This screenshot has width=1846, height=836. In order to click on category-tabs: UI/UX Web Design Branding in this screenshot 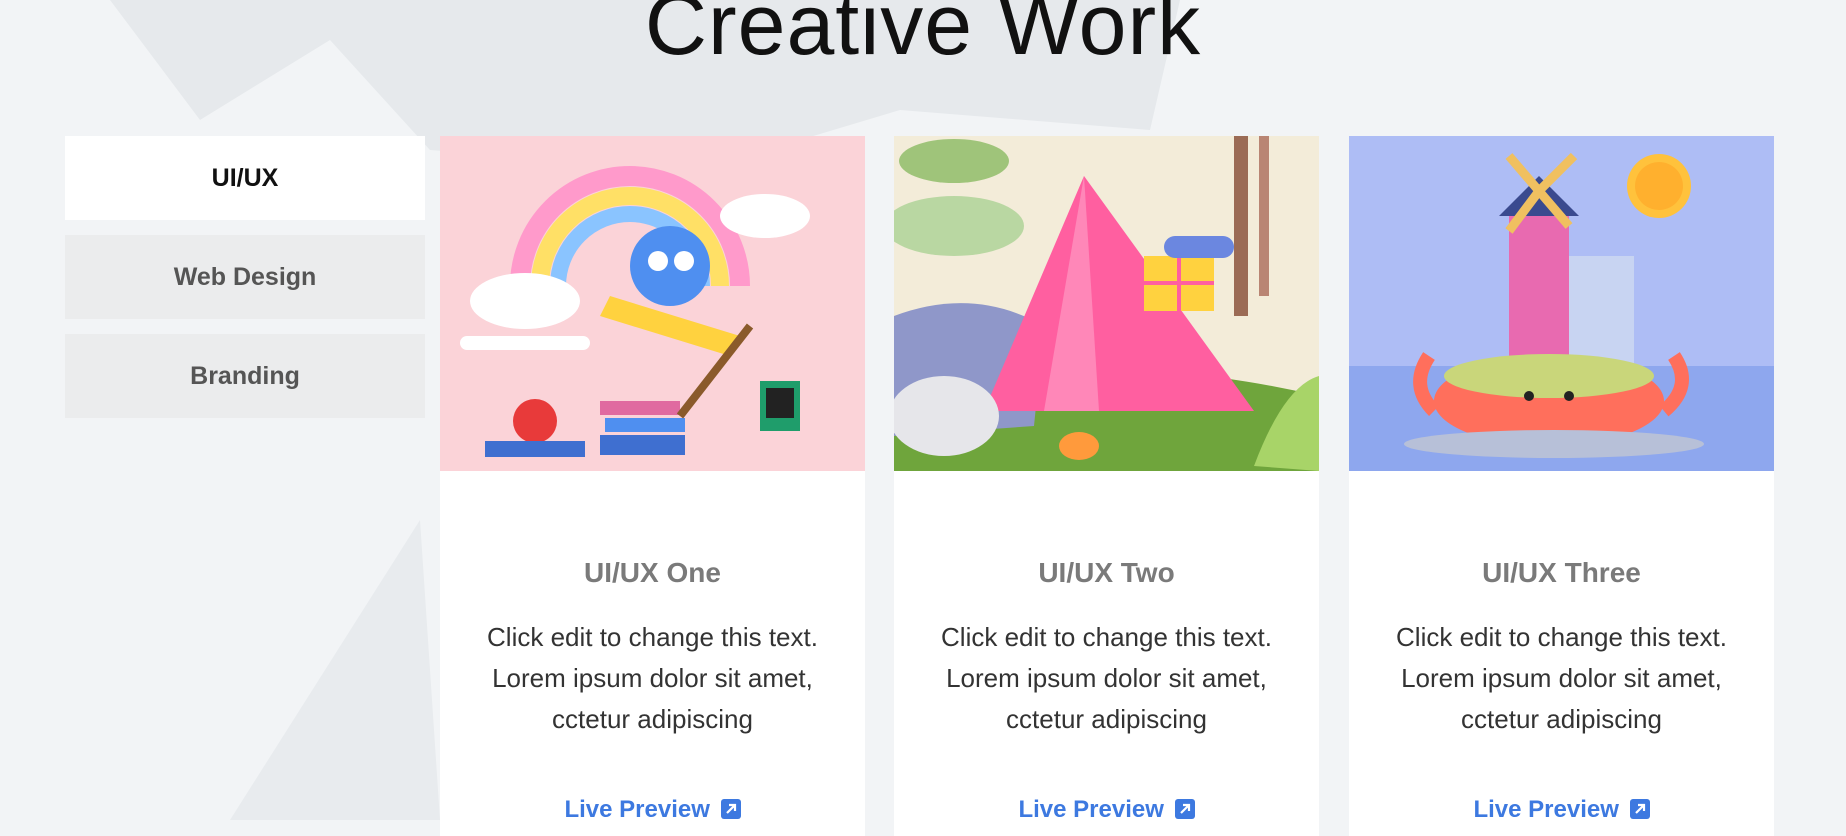, I will do `click(245, 284)`.